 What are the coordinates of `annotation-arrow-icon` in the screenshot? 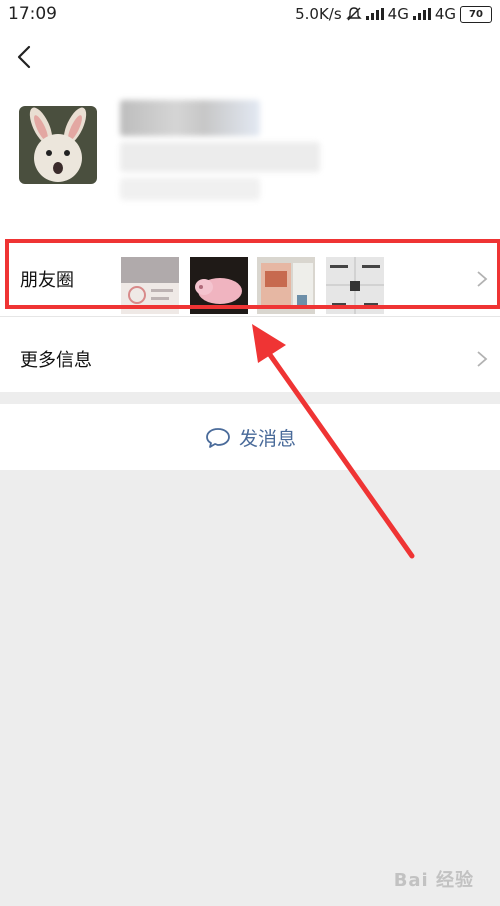 It's located at (333, 441).